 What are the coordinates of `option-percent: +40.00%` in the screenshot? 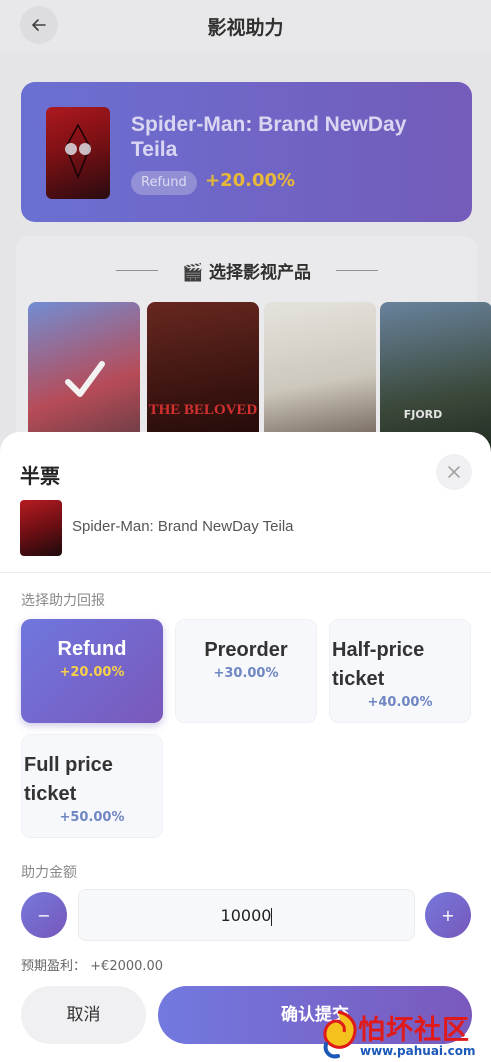 It's located at (400, 702).